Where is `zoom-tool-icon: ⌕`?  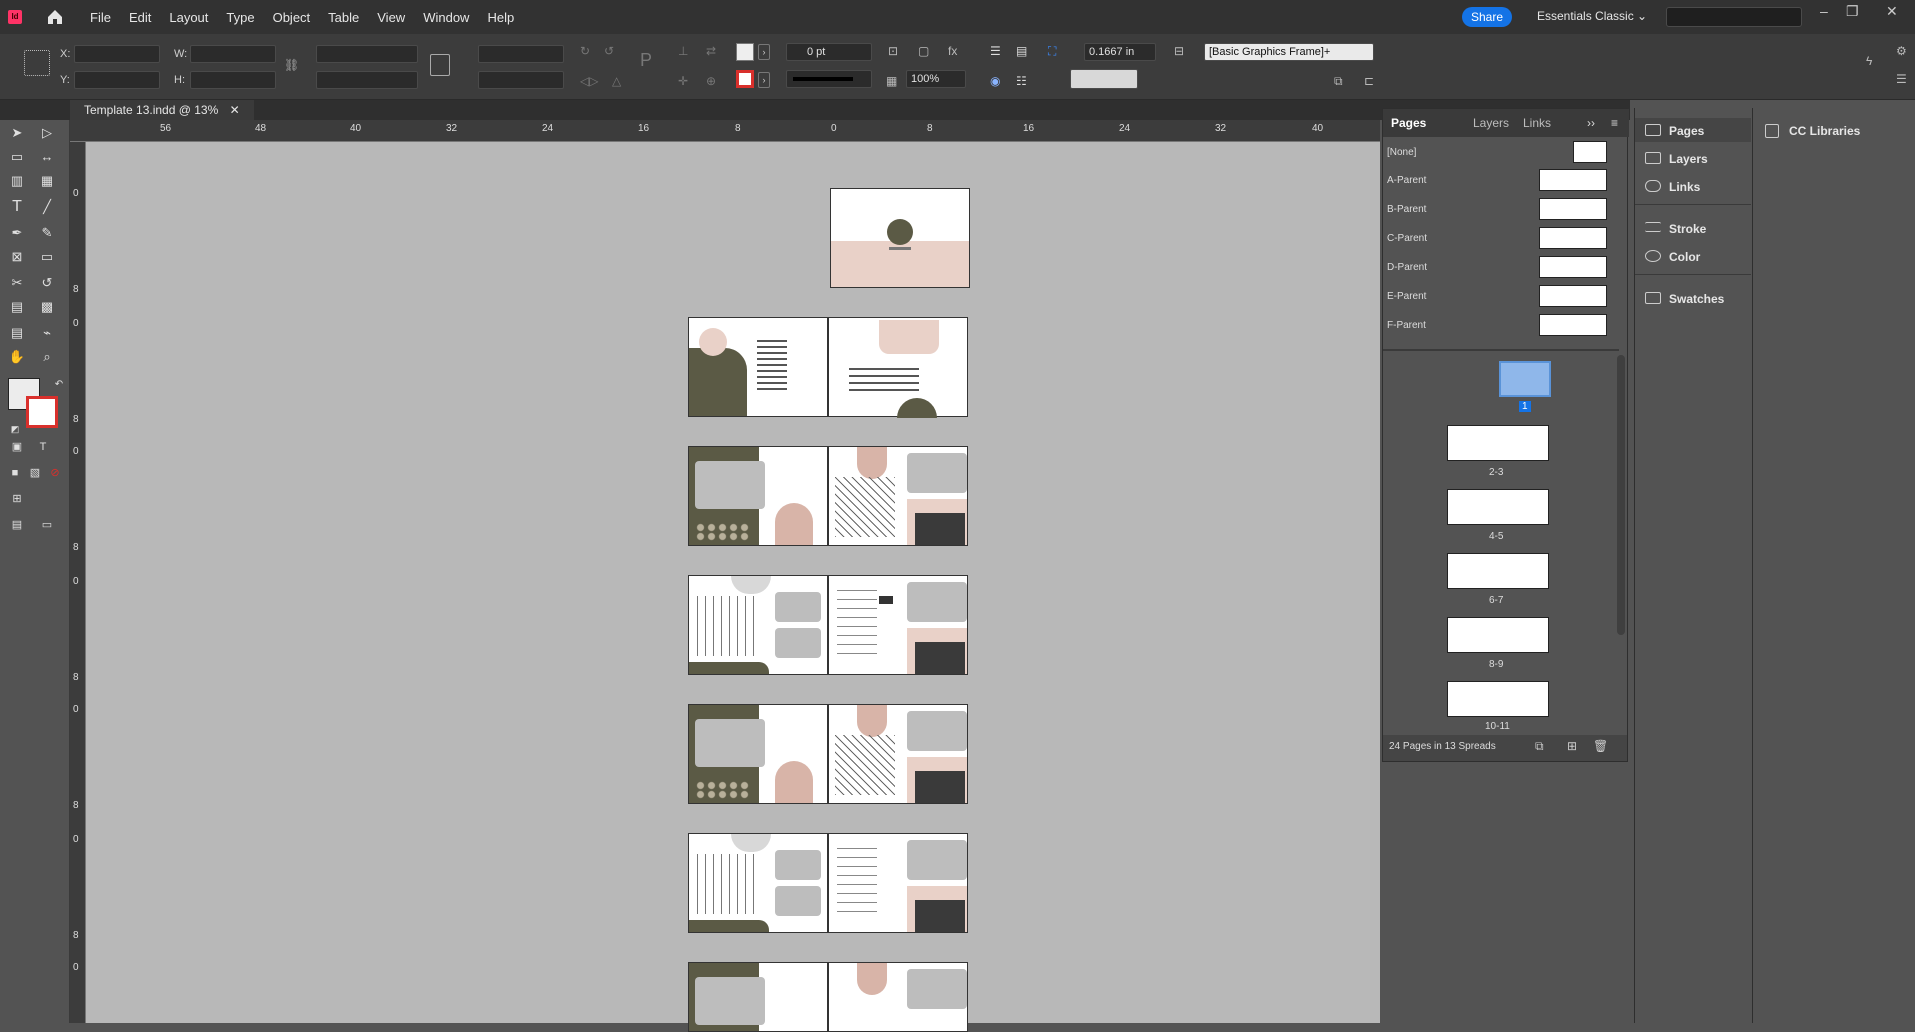 zoom-tool-icon: ⌕ is located at coordinates (47, 357).